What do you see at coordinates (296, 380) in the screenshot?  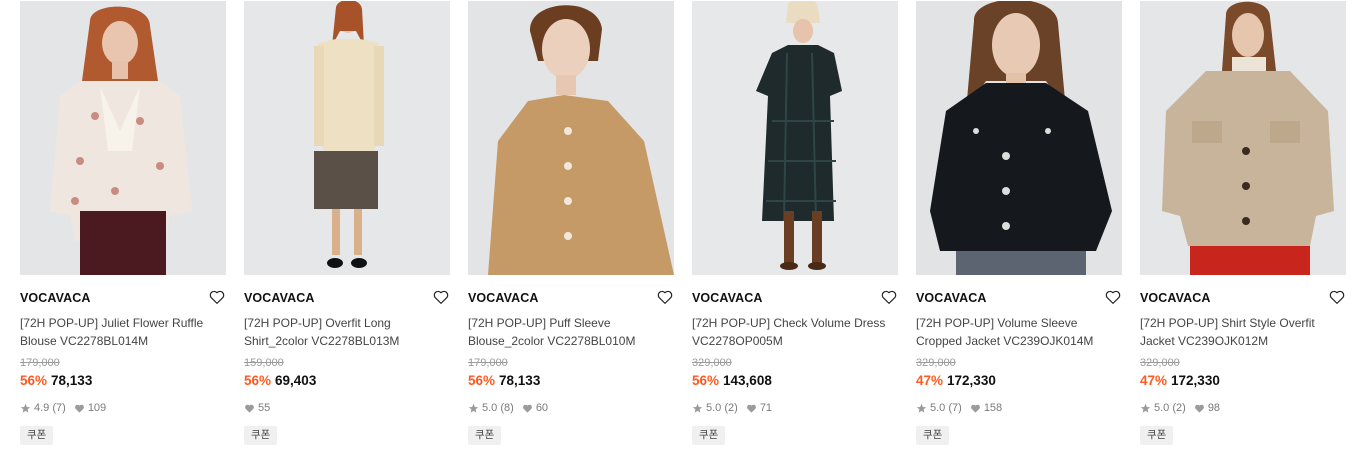 I see `sale-price: 69,403` at bounding box center [296, 380].